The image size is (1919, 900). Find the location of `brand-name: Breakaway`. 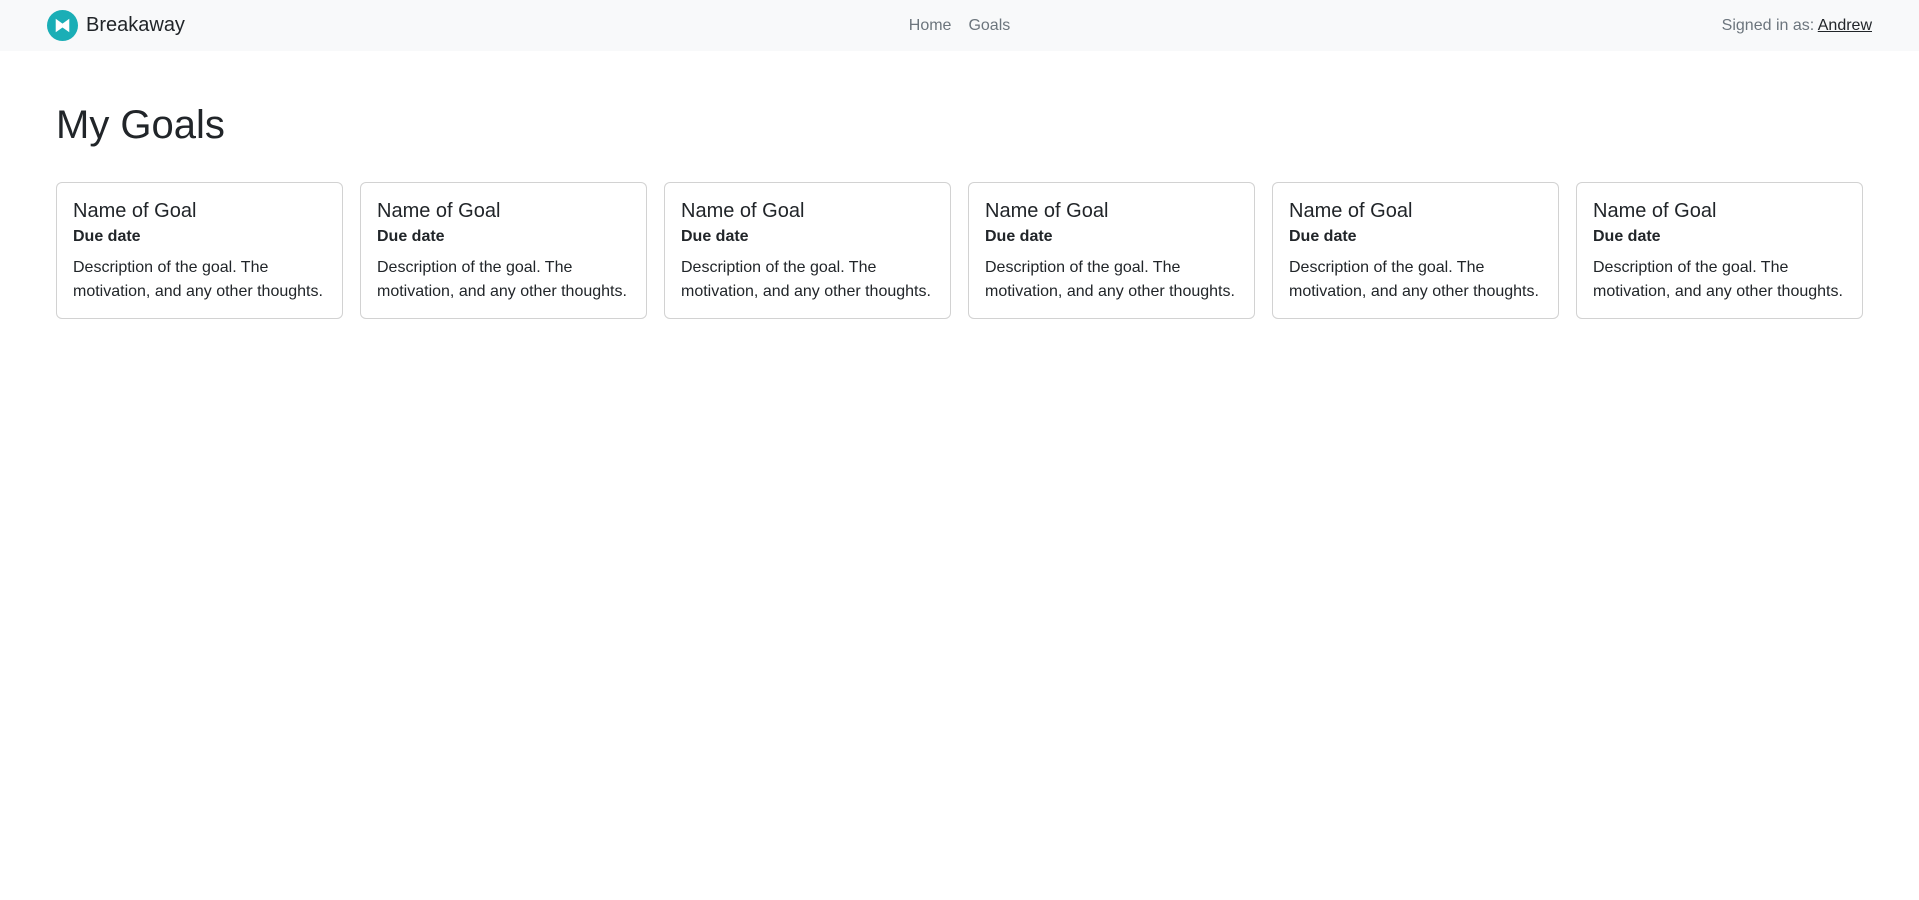

brand-name: Breakaway is located at coordinates (135, 25).